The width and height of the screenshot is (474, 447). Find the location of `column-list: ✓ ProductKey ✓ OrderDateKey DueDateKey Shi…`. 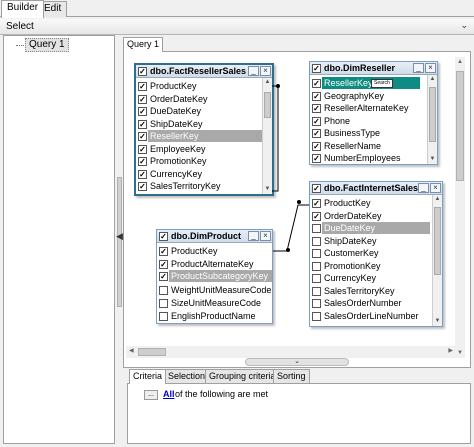

column-list: ✓ ProductKey ✓ OrderDateKey DueDateKey Shi… is located at coordinates (370, 260).